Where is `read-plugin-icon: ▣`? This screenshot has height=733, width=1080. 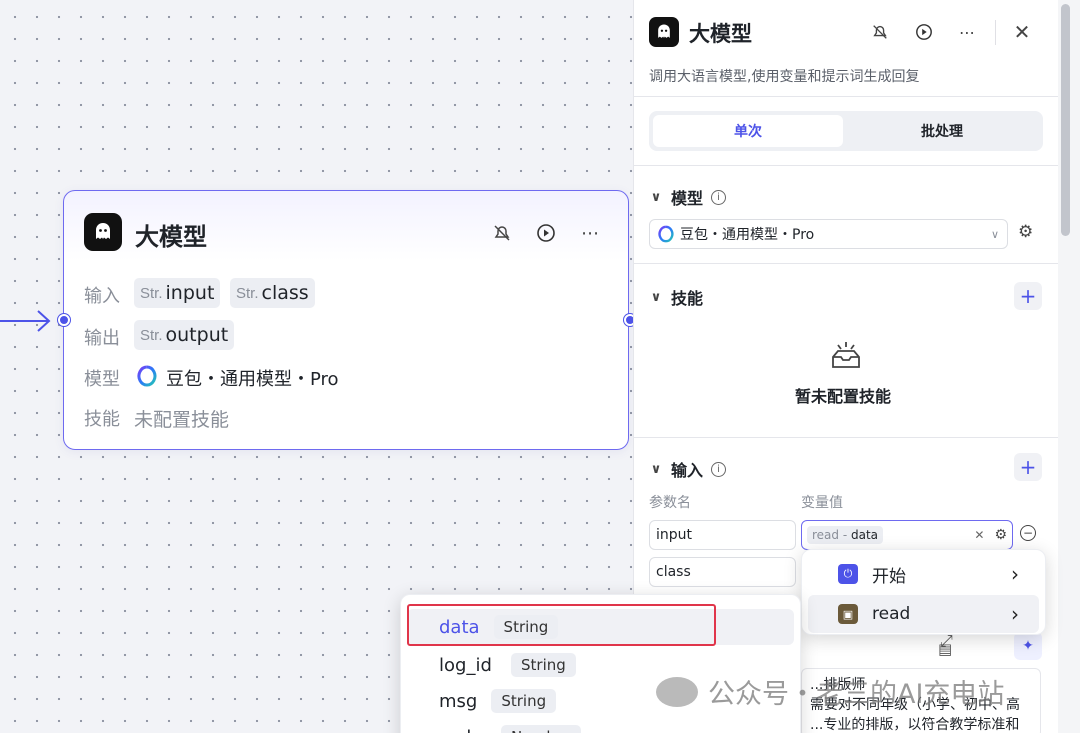
read-plugin-icon: ▣ is located at coordinates (848, 614).